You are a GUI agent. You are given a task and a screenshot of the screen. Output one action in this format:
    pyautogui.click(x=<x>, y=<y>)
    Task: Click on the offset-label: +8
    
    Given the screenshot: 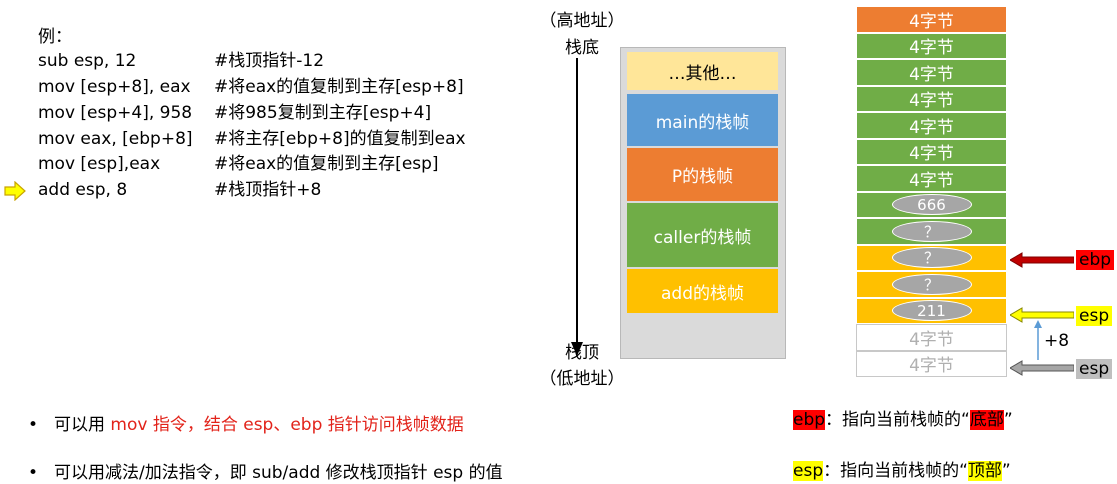 What is the action you would take?
    pyautogui.click(x=1057, y=341)
    